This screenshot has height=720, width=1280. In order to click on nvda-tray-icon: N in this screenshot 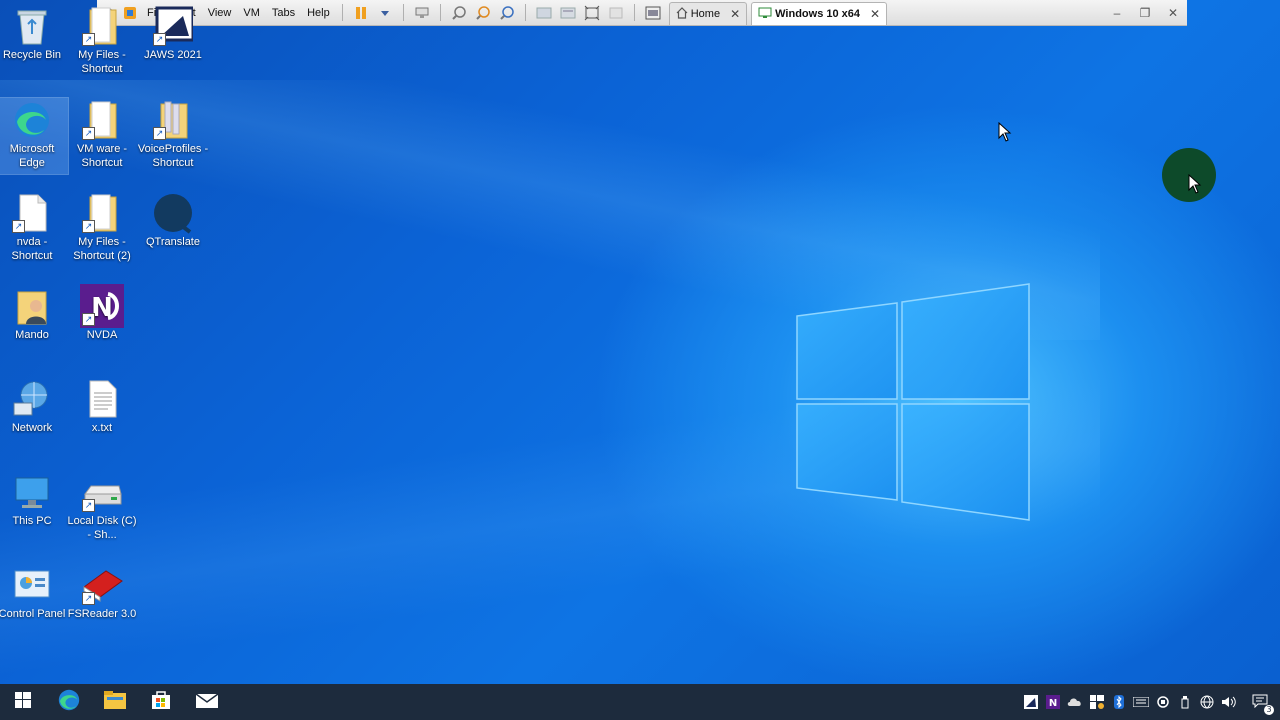, I will do `click(1053, 702)`.